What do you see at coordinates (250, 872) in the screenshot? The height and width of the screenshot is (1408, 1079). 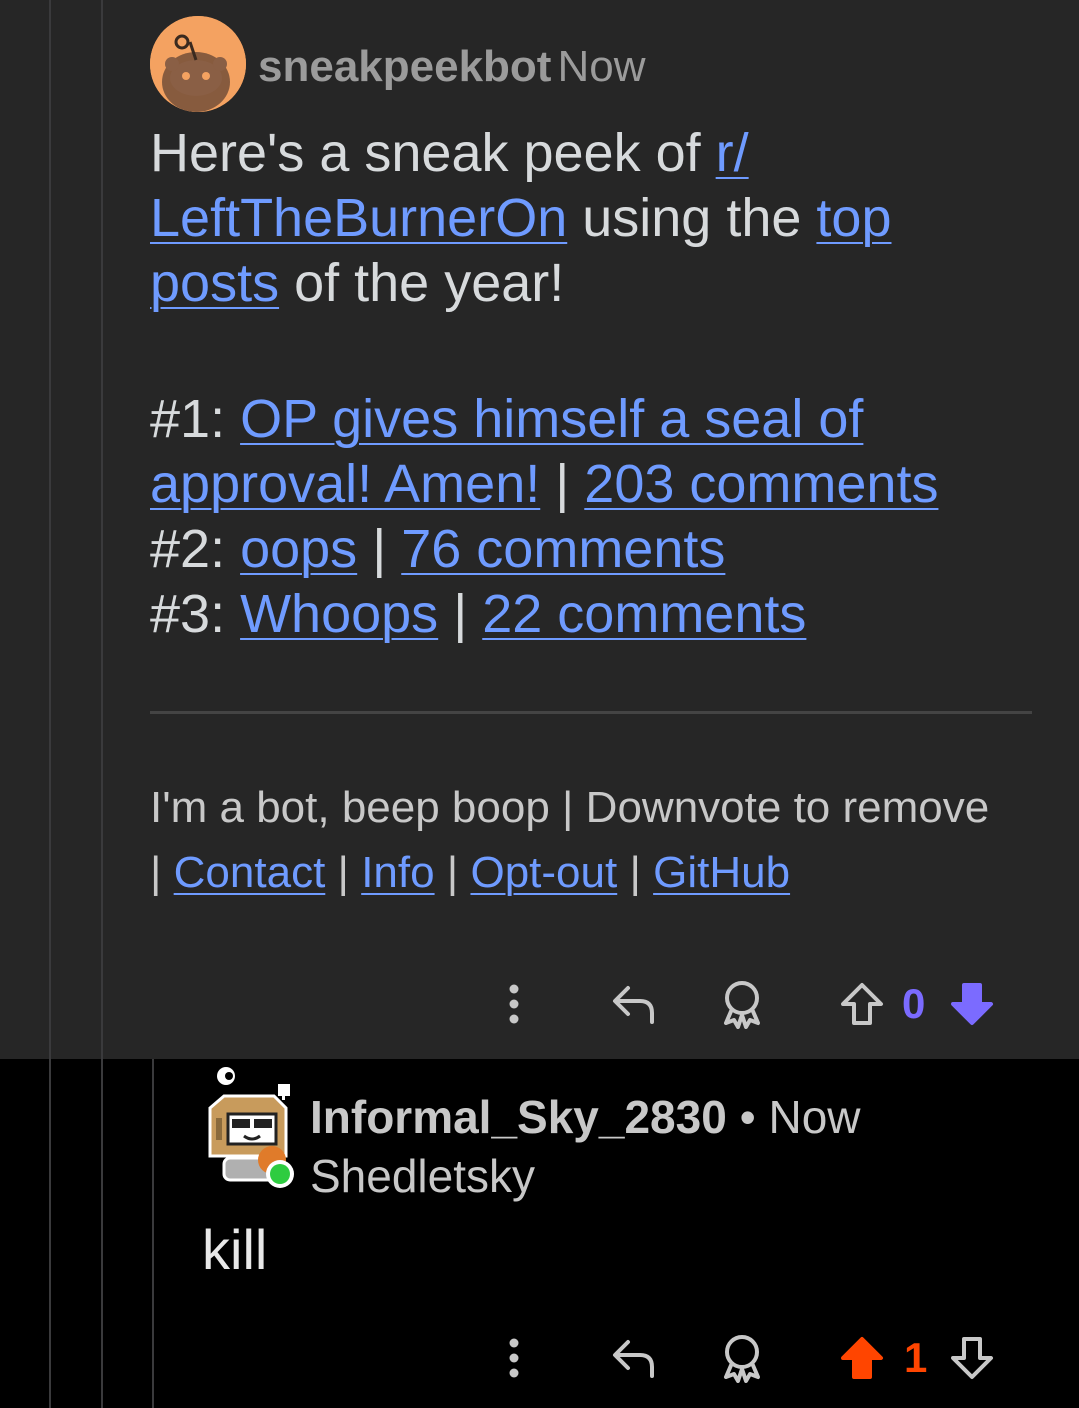 I see `contact-link: Contact` at bounding box center [250, 872].